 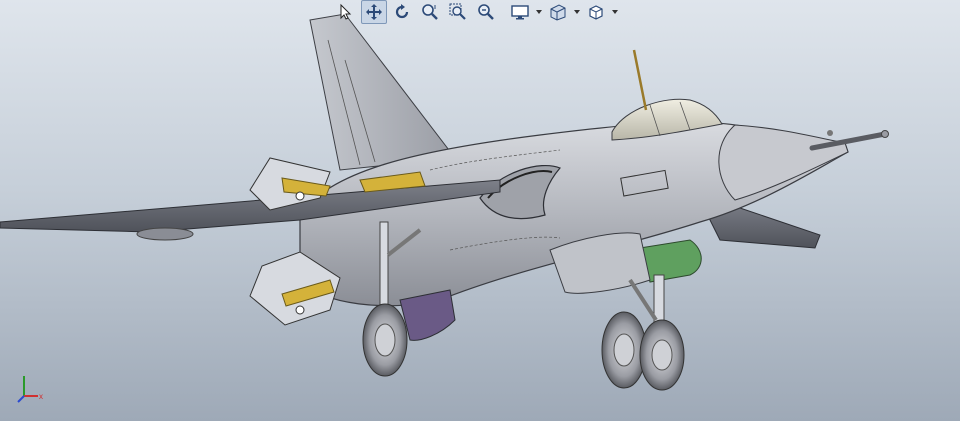 I want to click on zoom-to-fit-icon, so click(x=486, y=12).